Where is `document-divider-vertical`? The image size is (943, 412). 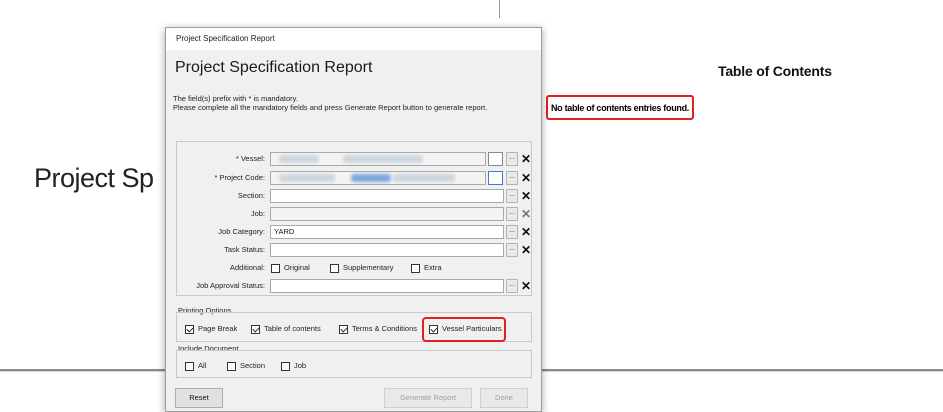 document-divider-vertical is located at coordinates (499, 9).